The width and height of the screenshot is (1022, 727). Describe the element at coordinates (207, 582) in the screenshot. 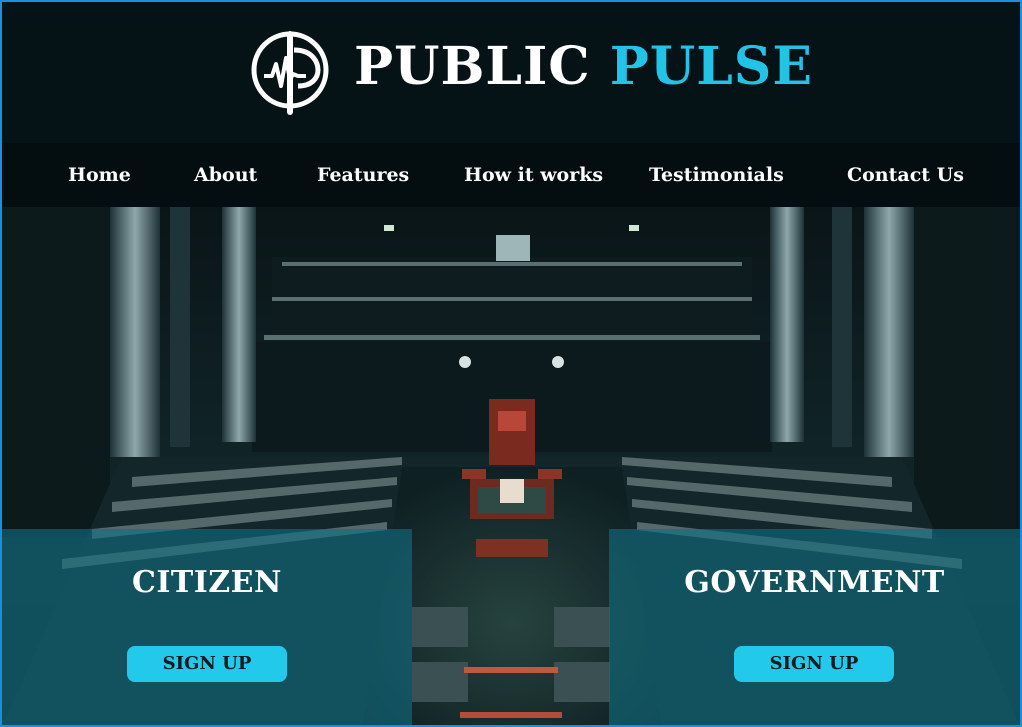

I see `citizen-title: CITIZEN` at that location.